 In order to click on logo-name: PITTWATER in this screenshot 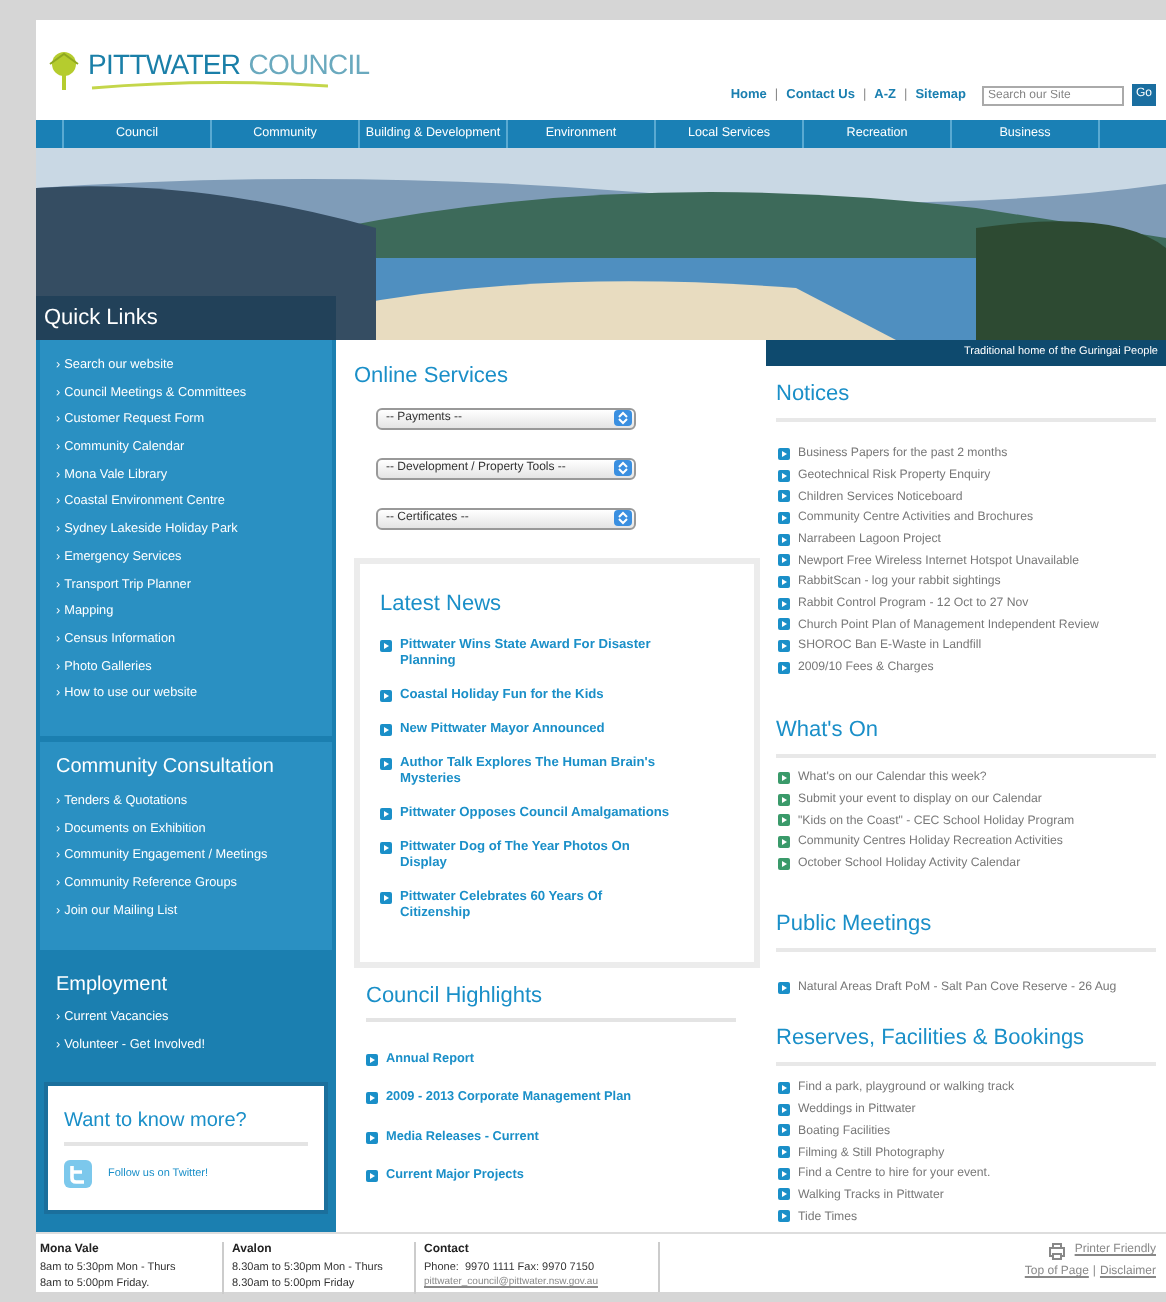, I will do `click(164, 64)`.